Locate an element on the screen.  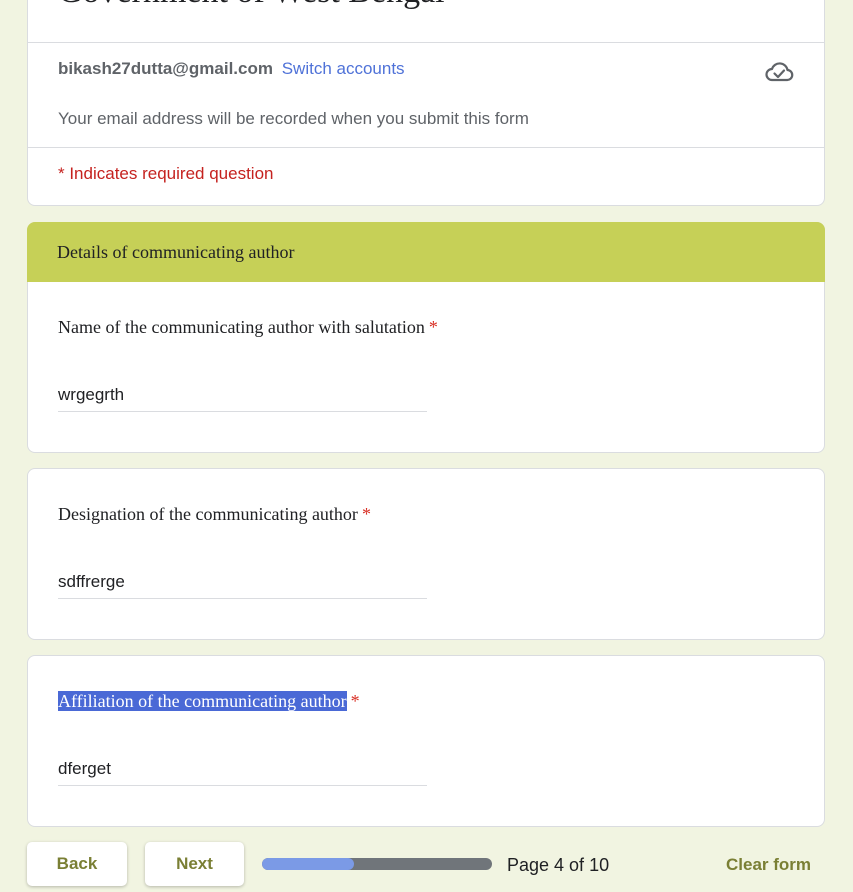
section-title: Details of communicating author is located at coordinates (176, 252).